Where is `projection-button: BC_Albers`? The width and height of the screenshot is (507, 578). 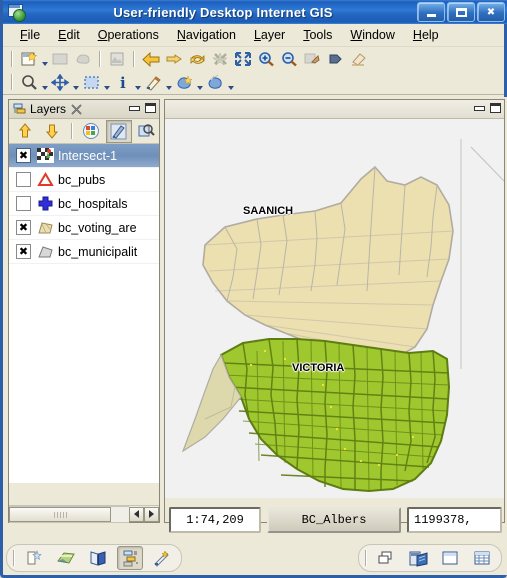
projection-button: BC_Albers is located at coordinates (334, 520).